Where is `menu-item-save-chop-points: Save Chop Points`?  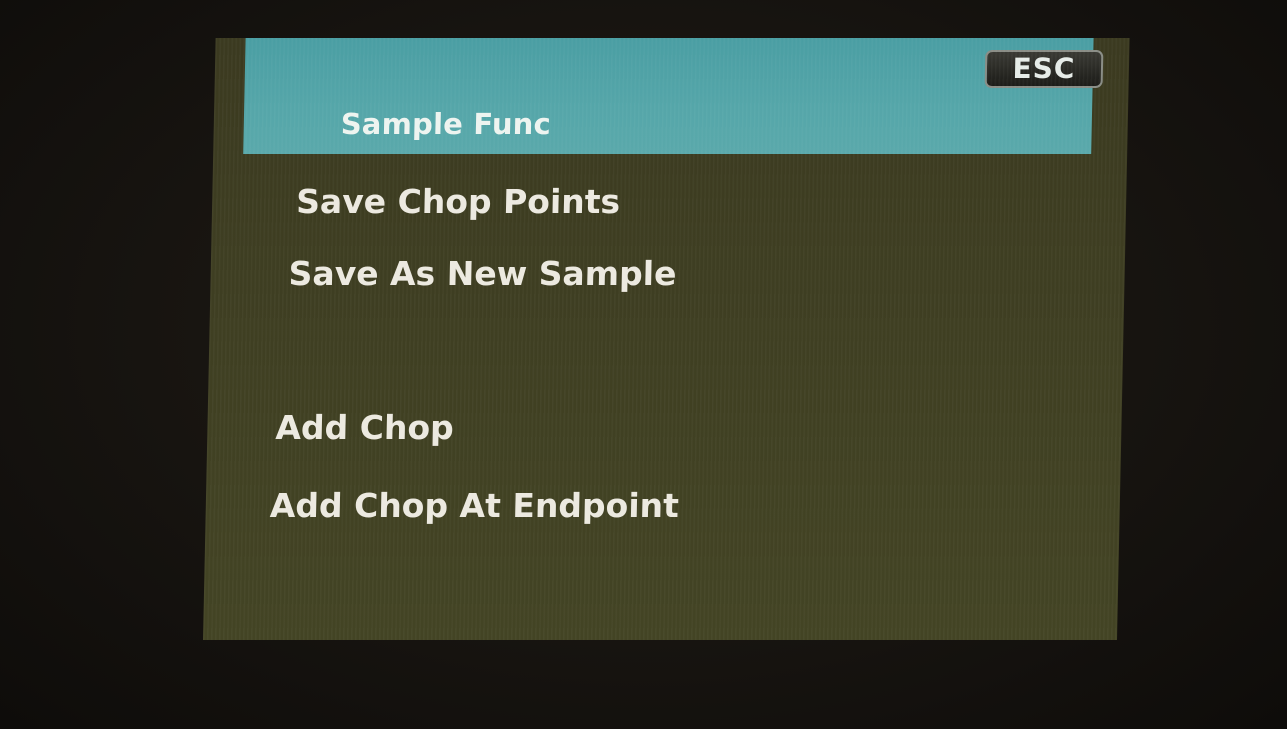 menu-item-save-chop-points: Save Chop Points is located at coordinates (458, 201).